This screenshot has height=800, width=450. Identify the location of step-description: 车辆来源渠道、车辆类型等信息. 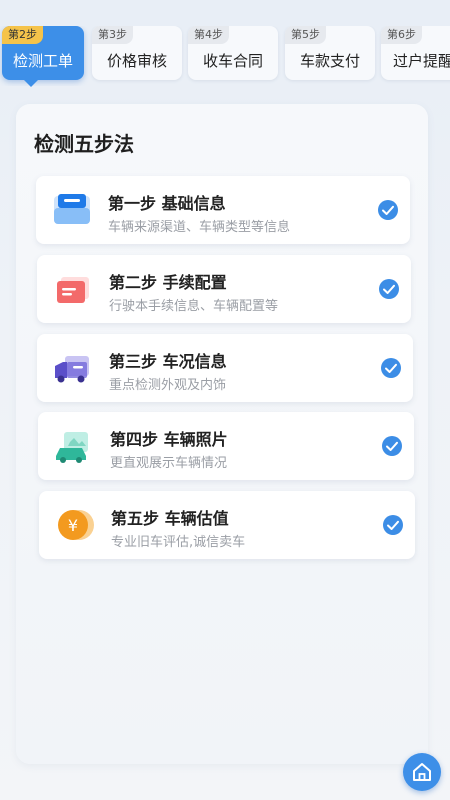
(199, 227).